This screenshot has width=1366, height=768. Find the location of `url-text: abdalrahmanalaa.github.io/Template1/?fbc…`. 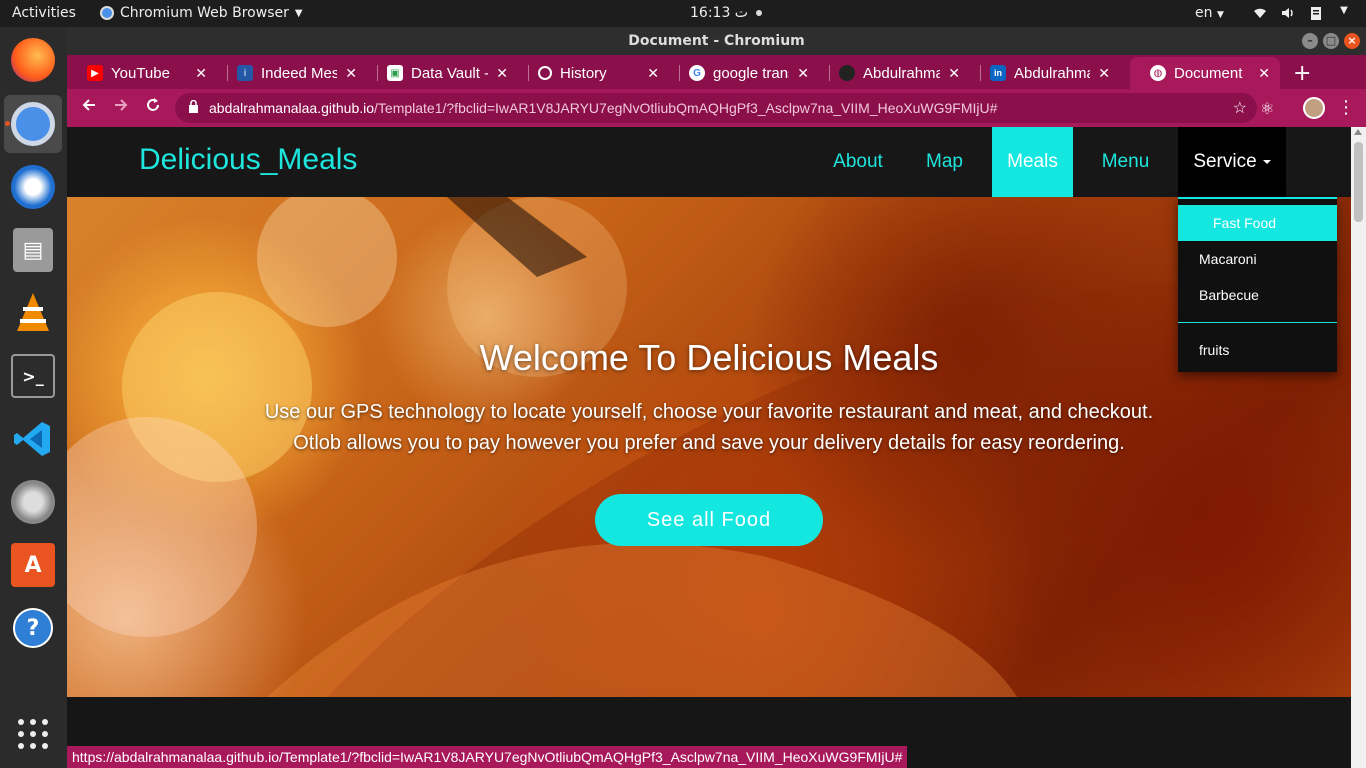

url-text: abdalrahmanalaa.github.io/Template1/?fbc… is located at coordinates (603, 108).